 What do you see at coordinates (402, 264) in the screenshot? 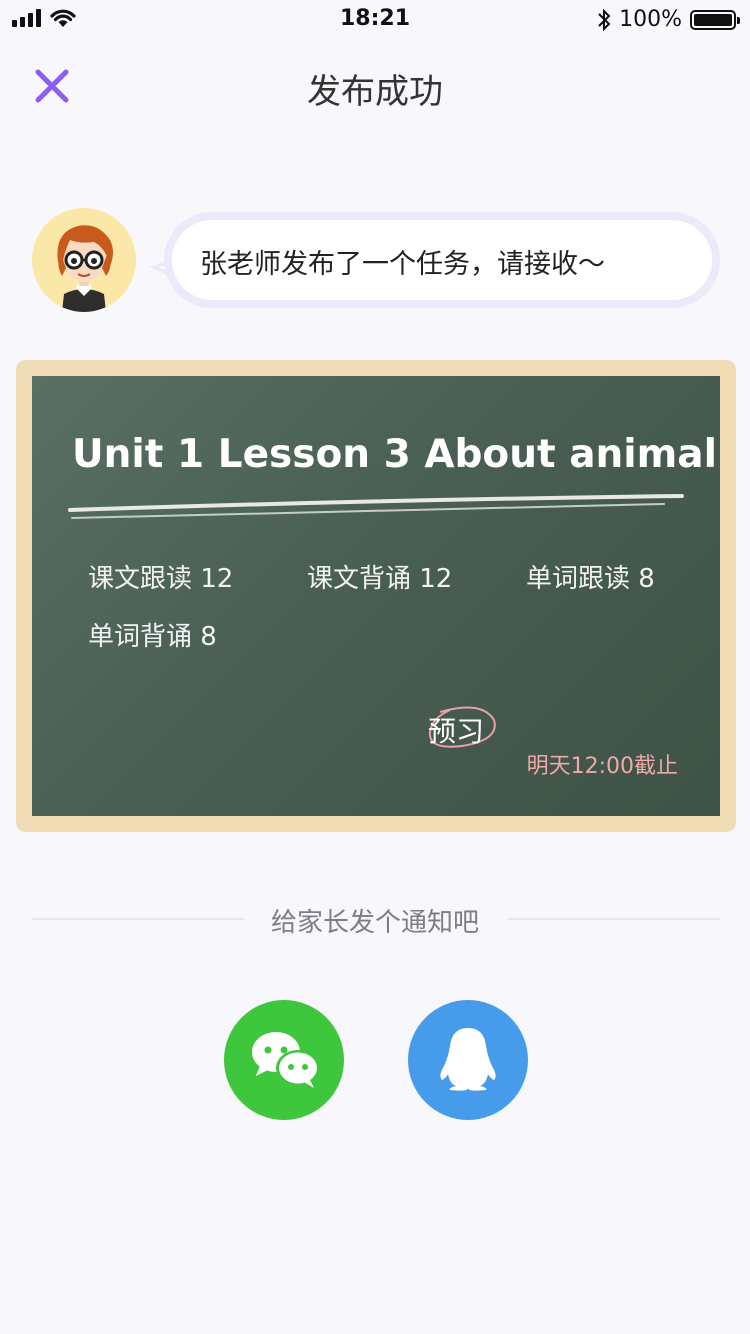
I see `message-text: 张老师发布了一个任务，请接收～` at bounding box center [402, 264].